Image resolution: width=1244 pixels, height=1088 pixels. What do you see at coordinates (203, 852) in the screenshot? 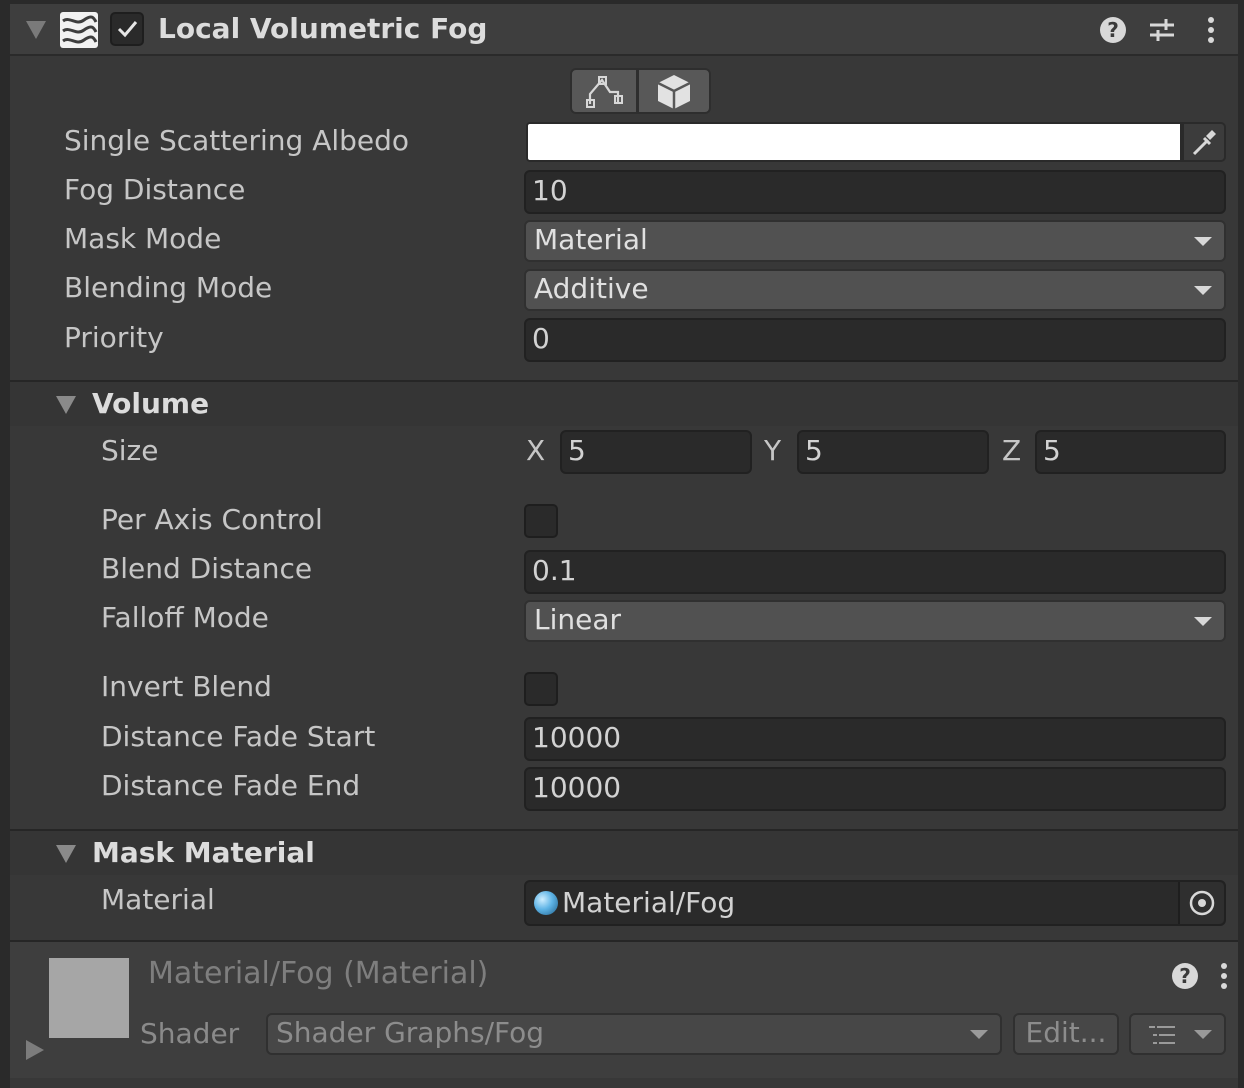
I see `mask-material-section-title: Mask Material` at bounding box center [203, 852].